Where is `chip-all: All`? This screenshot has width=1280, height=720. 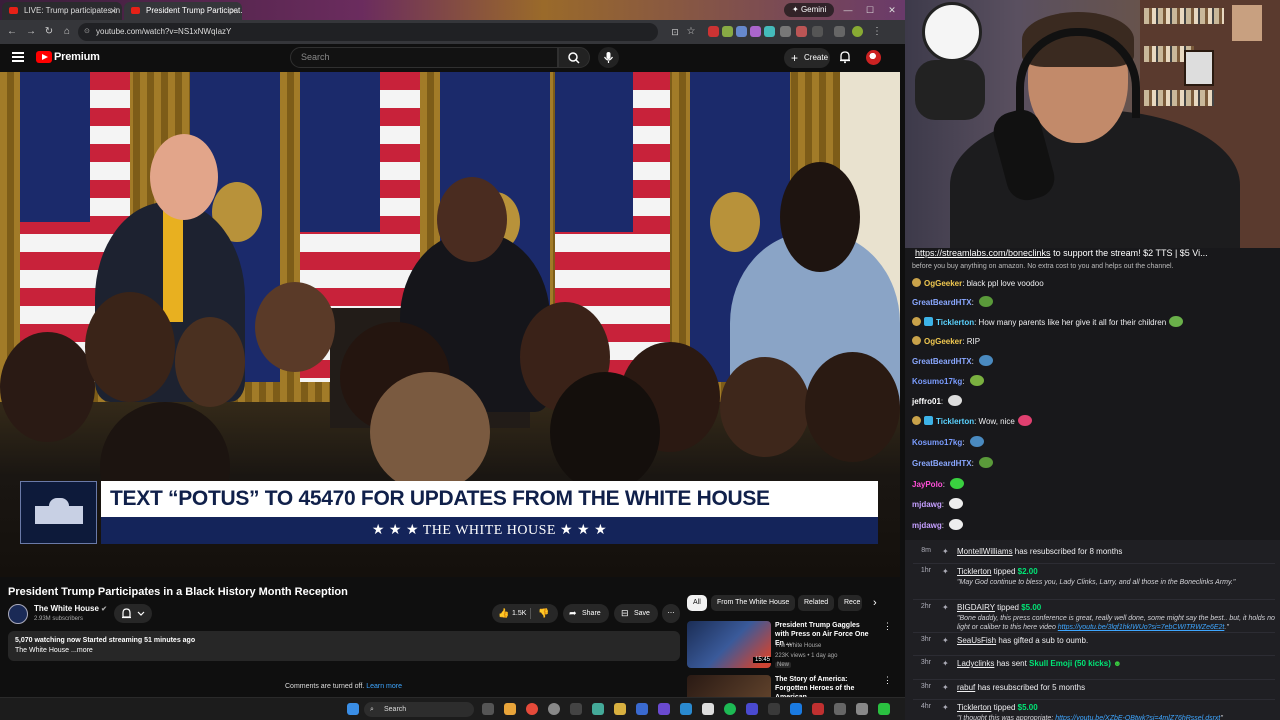 chip-all: All is located at coordinates (697, 603).